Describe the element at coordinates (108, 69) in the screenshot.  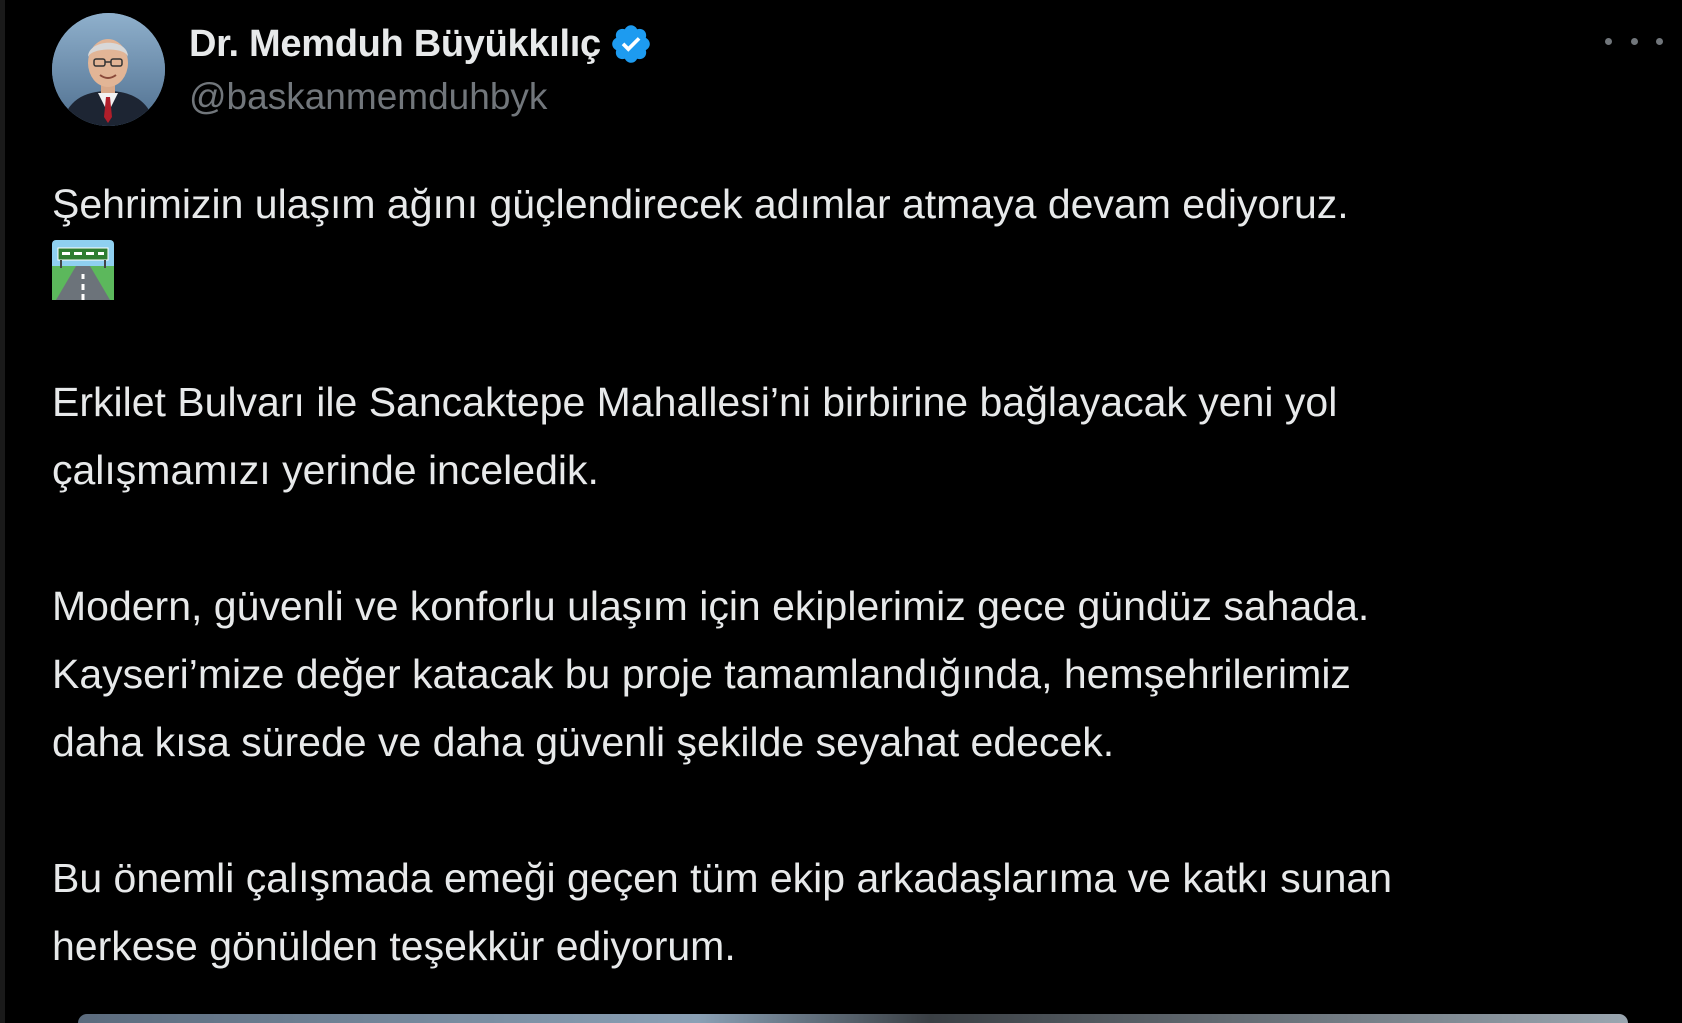
I see `avatar` at that location.